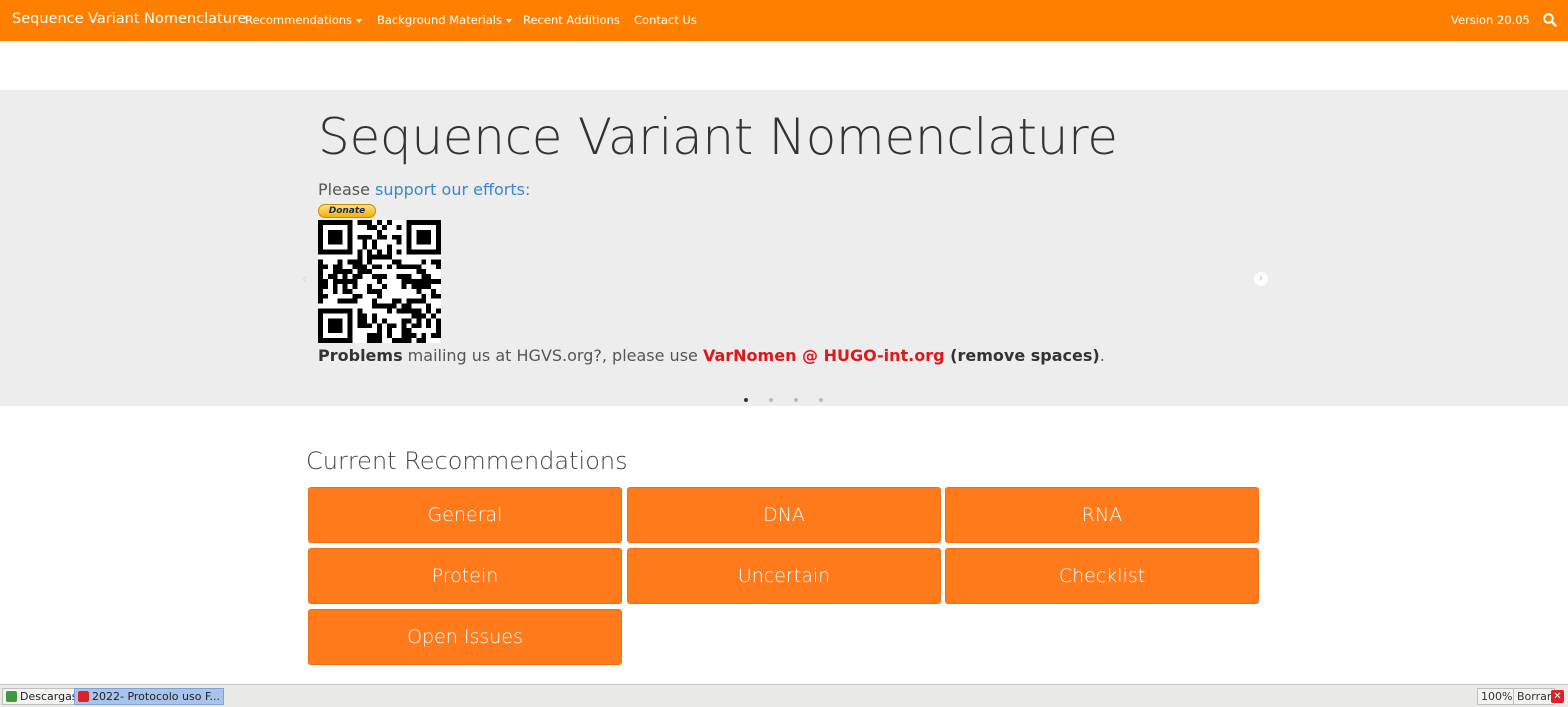 The image size is (1568, 707). I want to click on remove-spaces-note: (remove spaces), so click(1022, 355).